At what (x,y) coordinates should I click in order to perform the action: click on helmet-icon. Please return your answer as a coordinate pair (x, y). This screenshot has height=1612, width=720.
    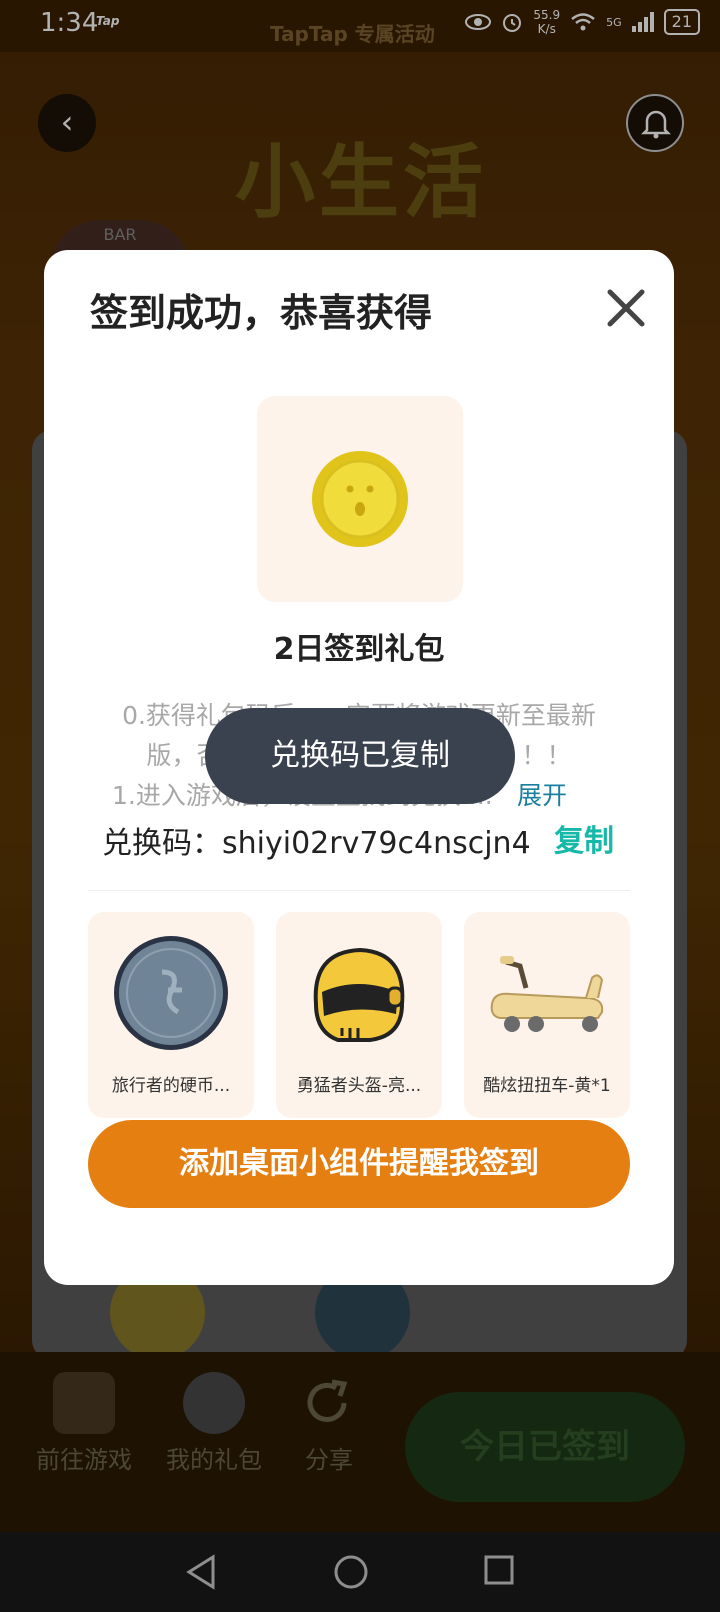
    Looking at the image, I should click on (359, 994).